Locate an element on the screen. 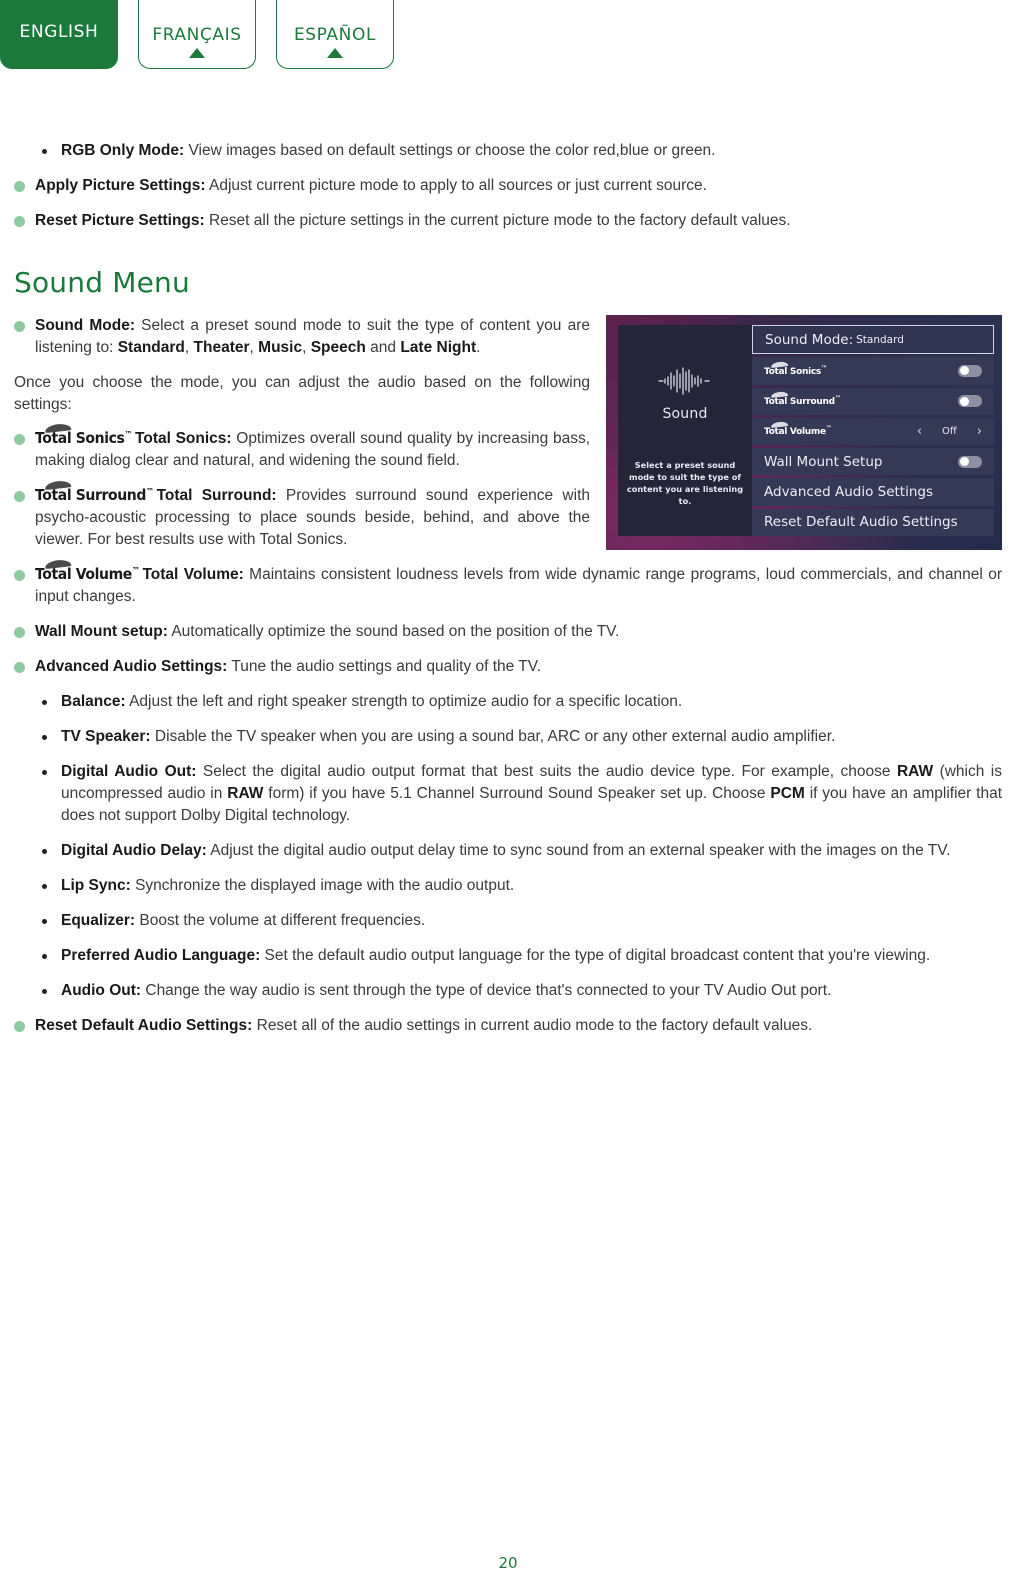 The width and height of the screenshot is (1016, 1592). language-tab-english-label: ENGLISH is located at coordinates (59, 32).